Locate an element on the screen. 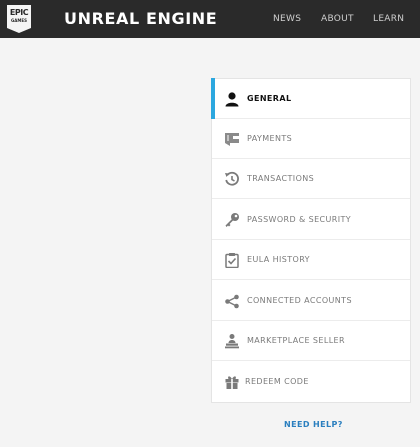 The width and height of the screenshot is (420, 447). menu-item-label: PAYMENTS is located at coordinates (270, 138).